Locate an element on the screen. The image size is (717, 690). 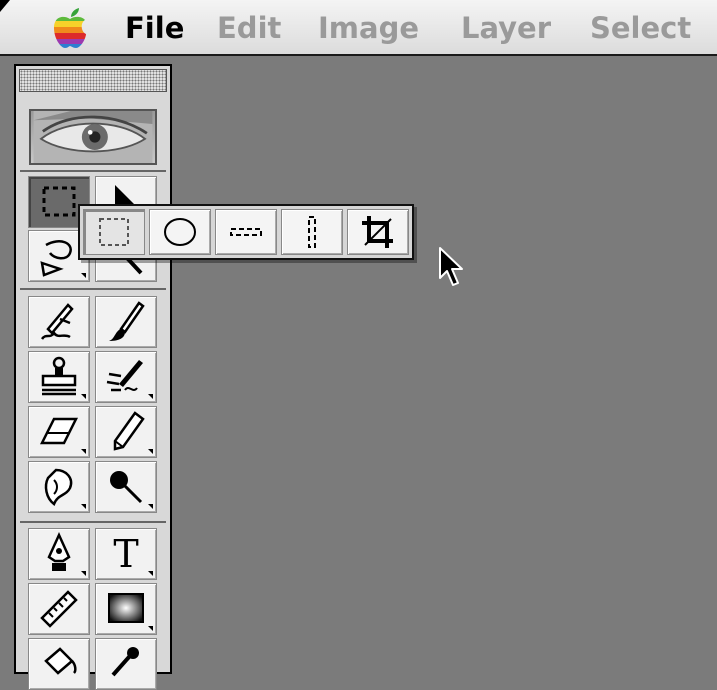
single-column-marquee-icon is located at coordinates (312, 232).